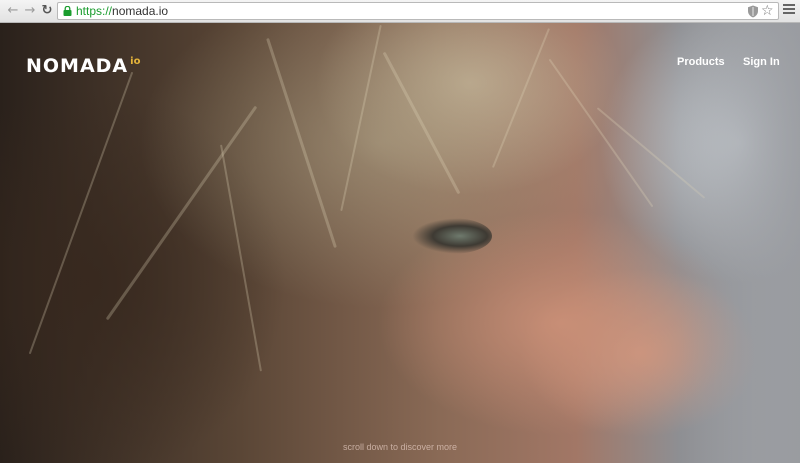  What do you see at coordinates (452, 236) in the screenshot?
I see `hero-eye` at bounding box center [452, 236].